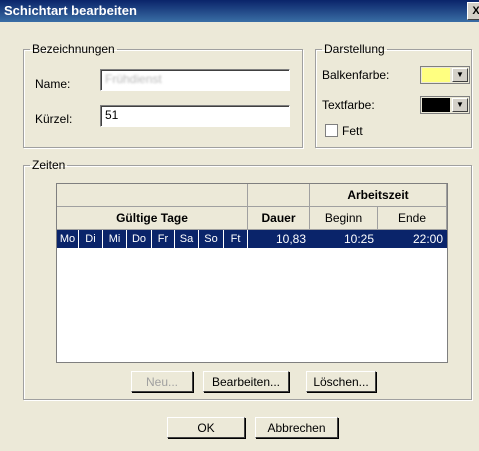  Describe the element at coordinates (296, 427) in the screenshot. I see `abbrechen-button: Abbrechen` at that location.